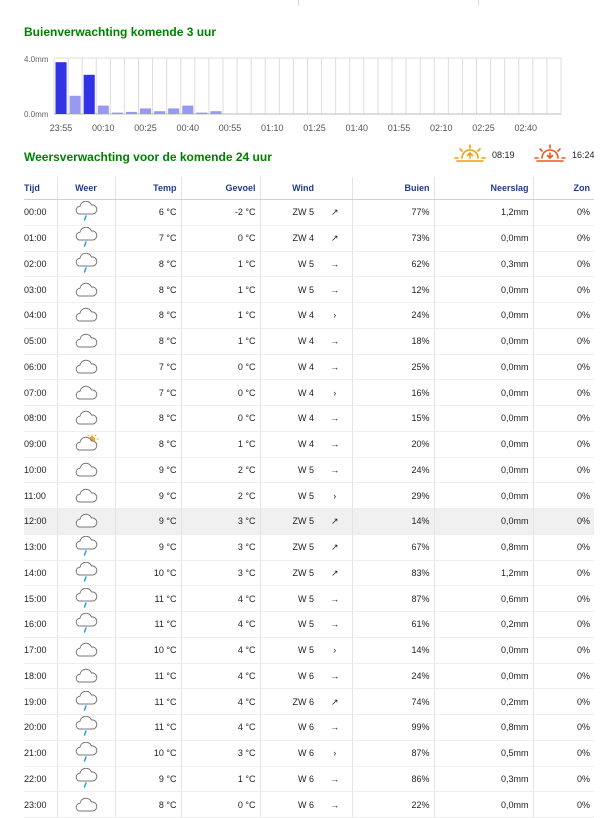  What do you see at coordinates (148, 598) in the screenshot?
I see `row-temp: 11 °C` at bounding box center [148, 598].